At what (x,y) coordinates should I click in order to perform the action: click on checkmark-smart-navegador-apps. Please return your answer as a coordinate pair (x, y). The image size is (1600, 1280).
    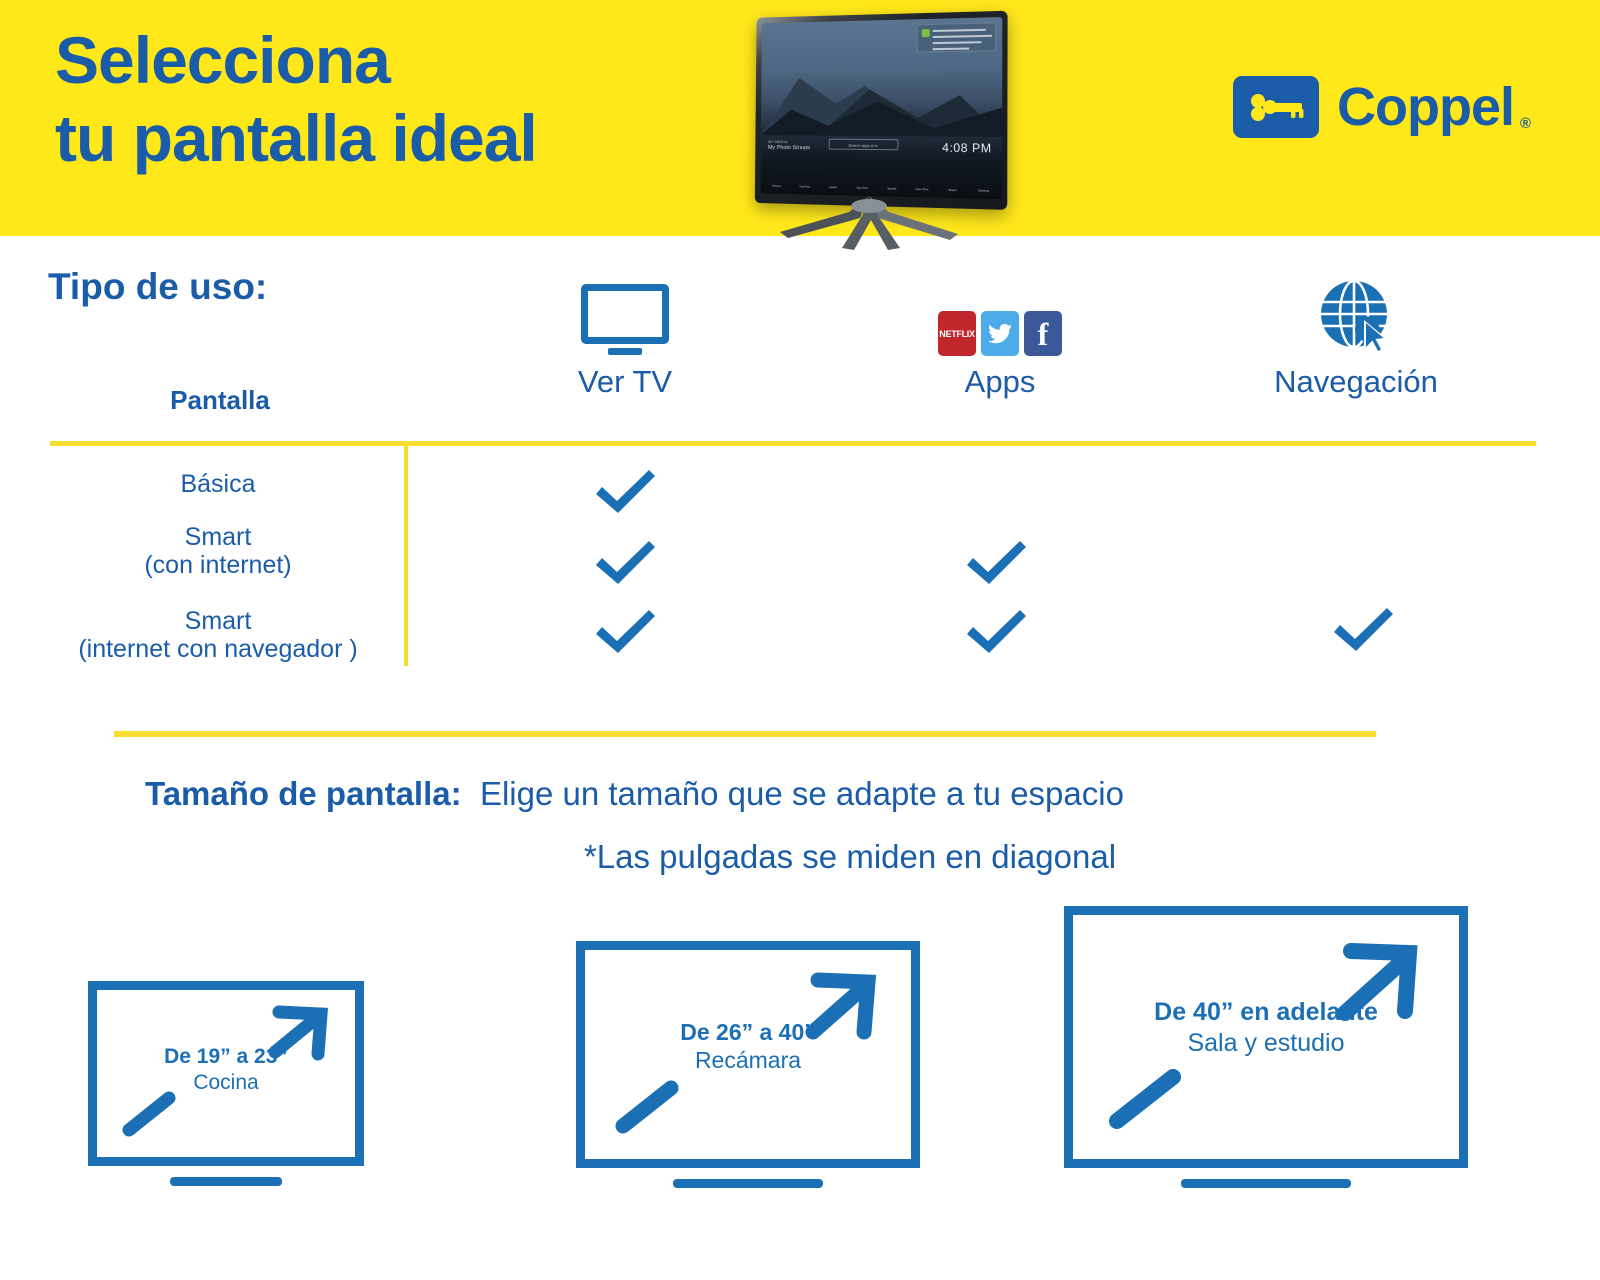
    Looking at the image, I should click on (996, 631).